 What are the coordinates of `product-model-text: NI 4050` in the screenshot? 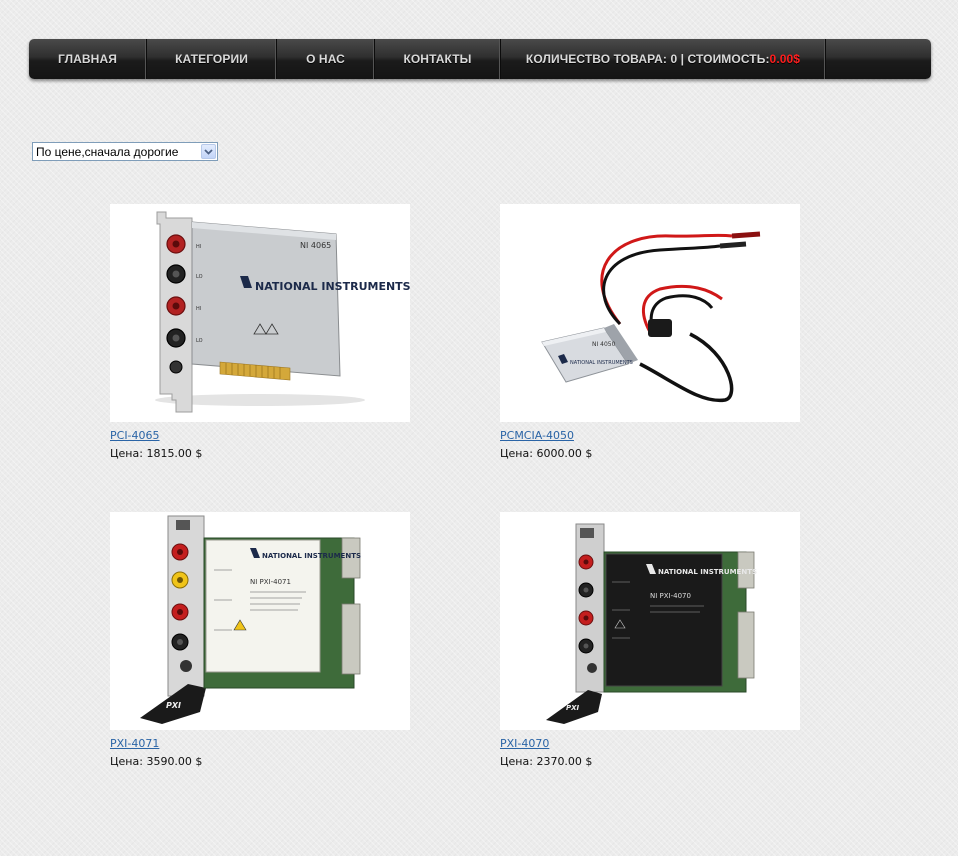 It's located at (604, 344).